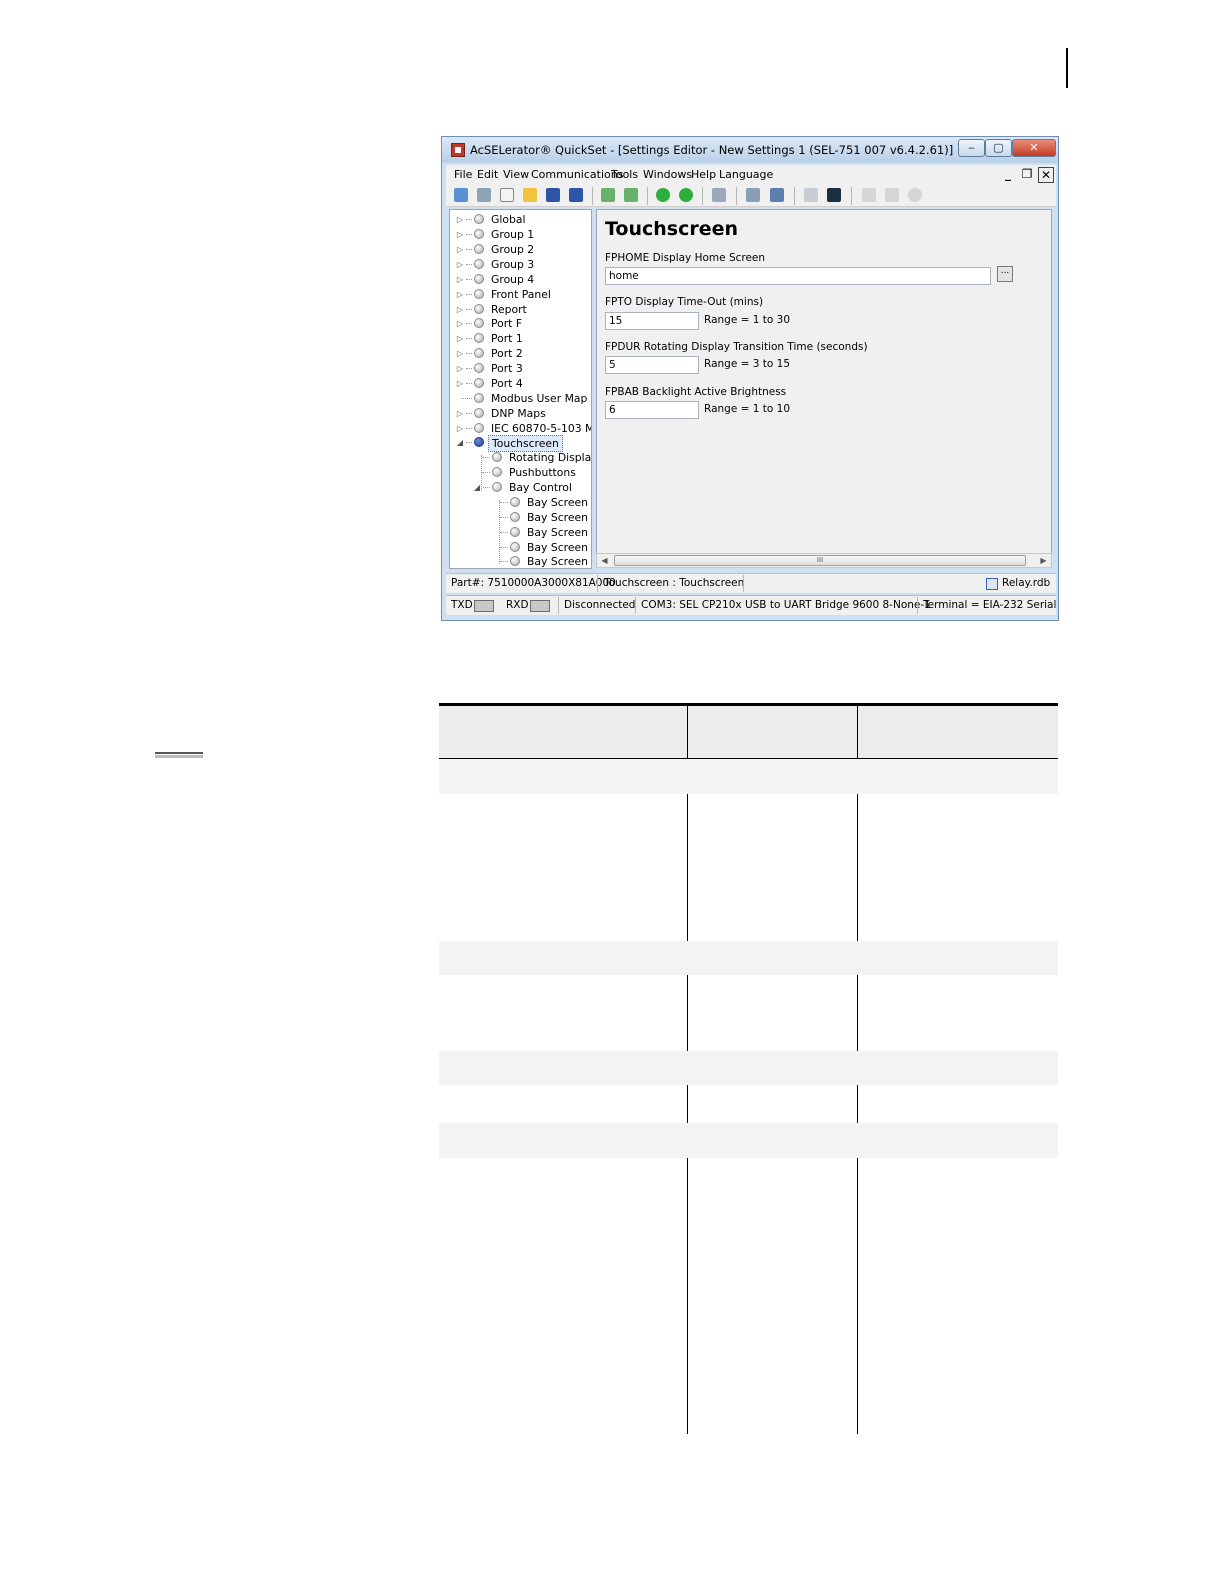 The width and height of the screenshot is (1224, 1584). Describe the element at coordinates (663, 195) in the screenshot. I see `read-icon` at that location.